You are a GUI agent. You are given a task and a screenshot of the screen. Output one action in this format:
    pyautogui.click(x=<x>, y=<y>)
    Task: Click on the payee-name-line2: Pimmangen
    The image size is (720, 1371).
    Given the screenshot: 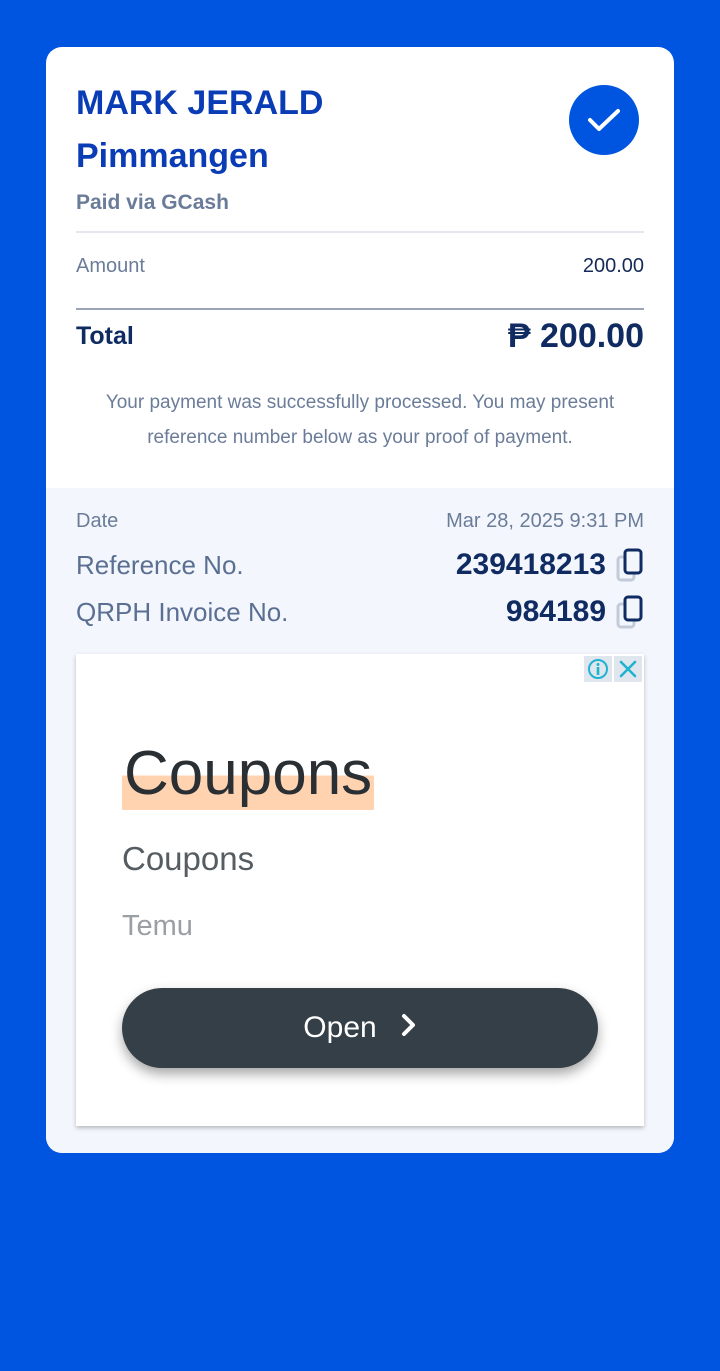 What is the action you would take?
    pyautogui.click(x=172, y=156)
    